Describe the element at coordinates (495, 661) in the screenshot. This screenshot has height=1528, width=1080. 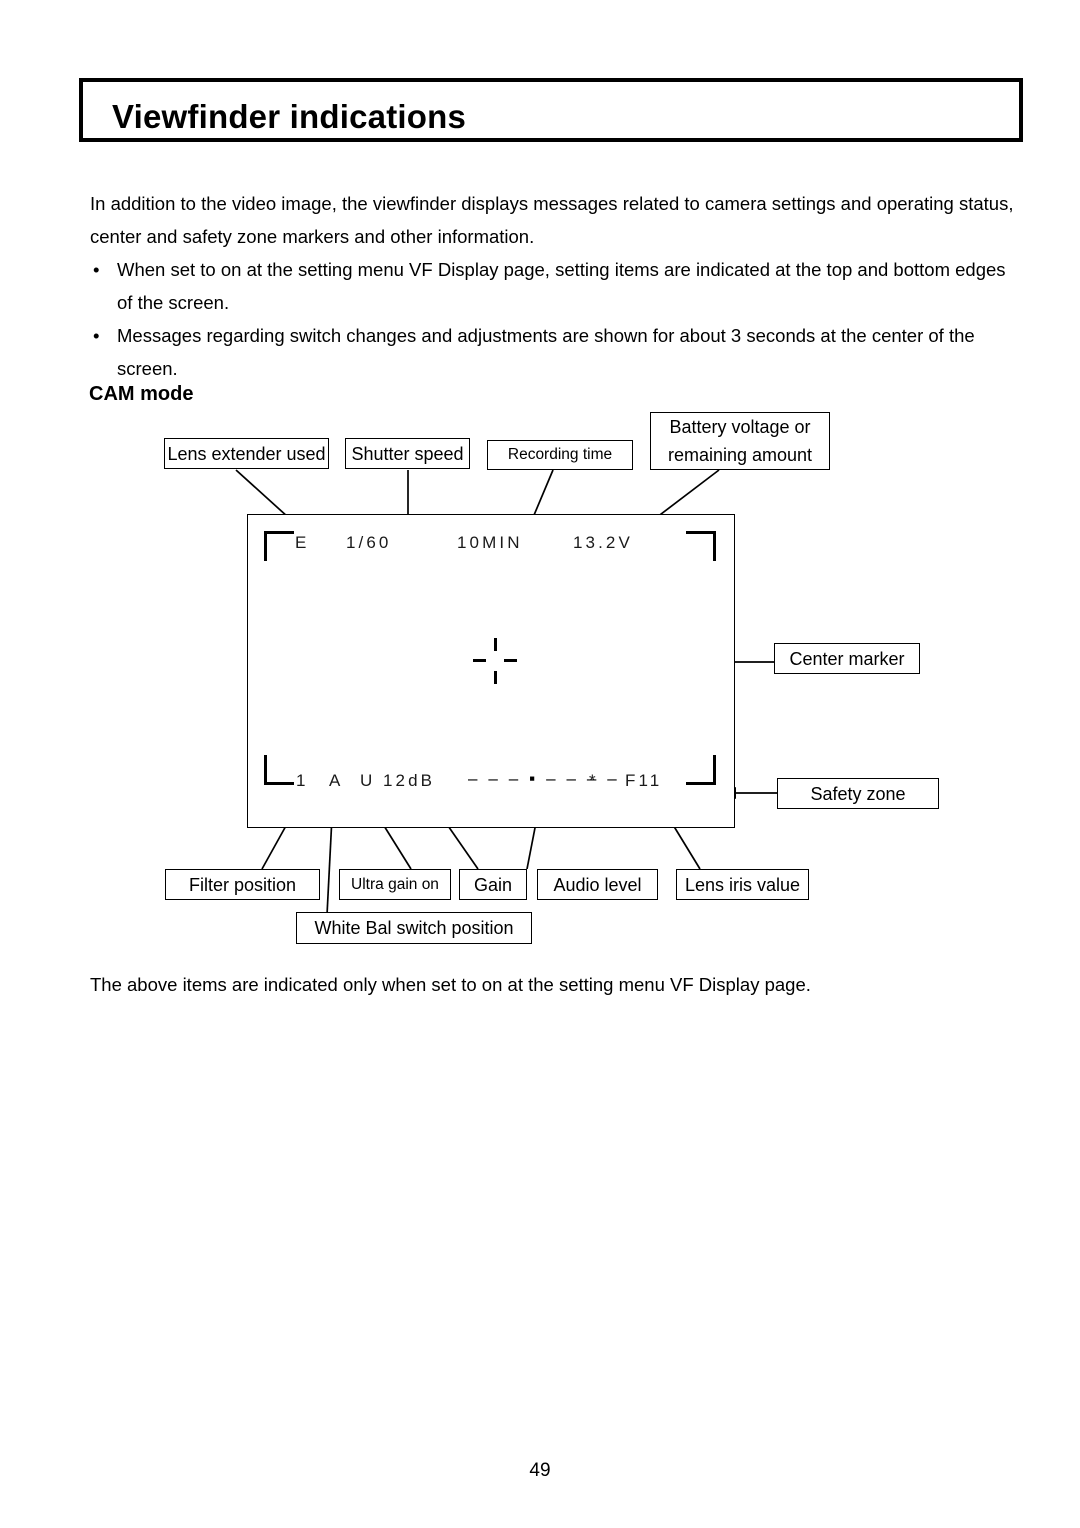
I see `center-marker-icon` at that location.